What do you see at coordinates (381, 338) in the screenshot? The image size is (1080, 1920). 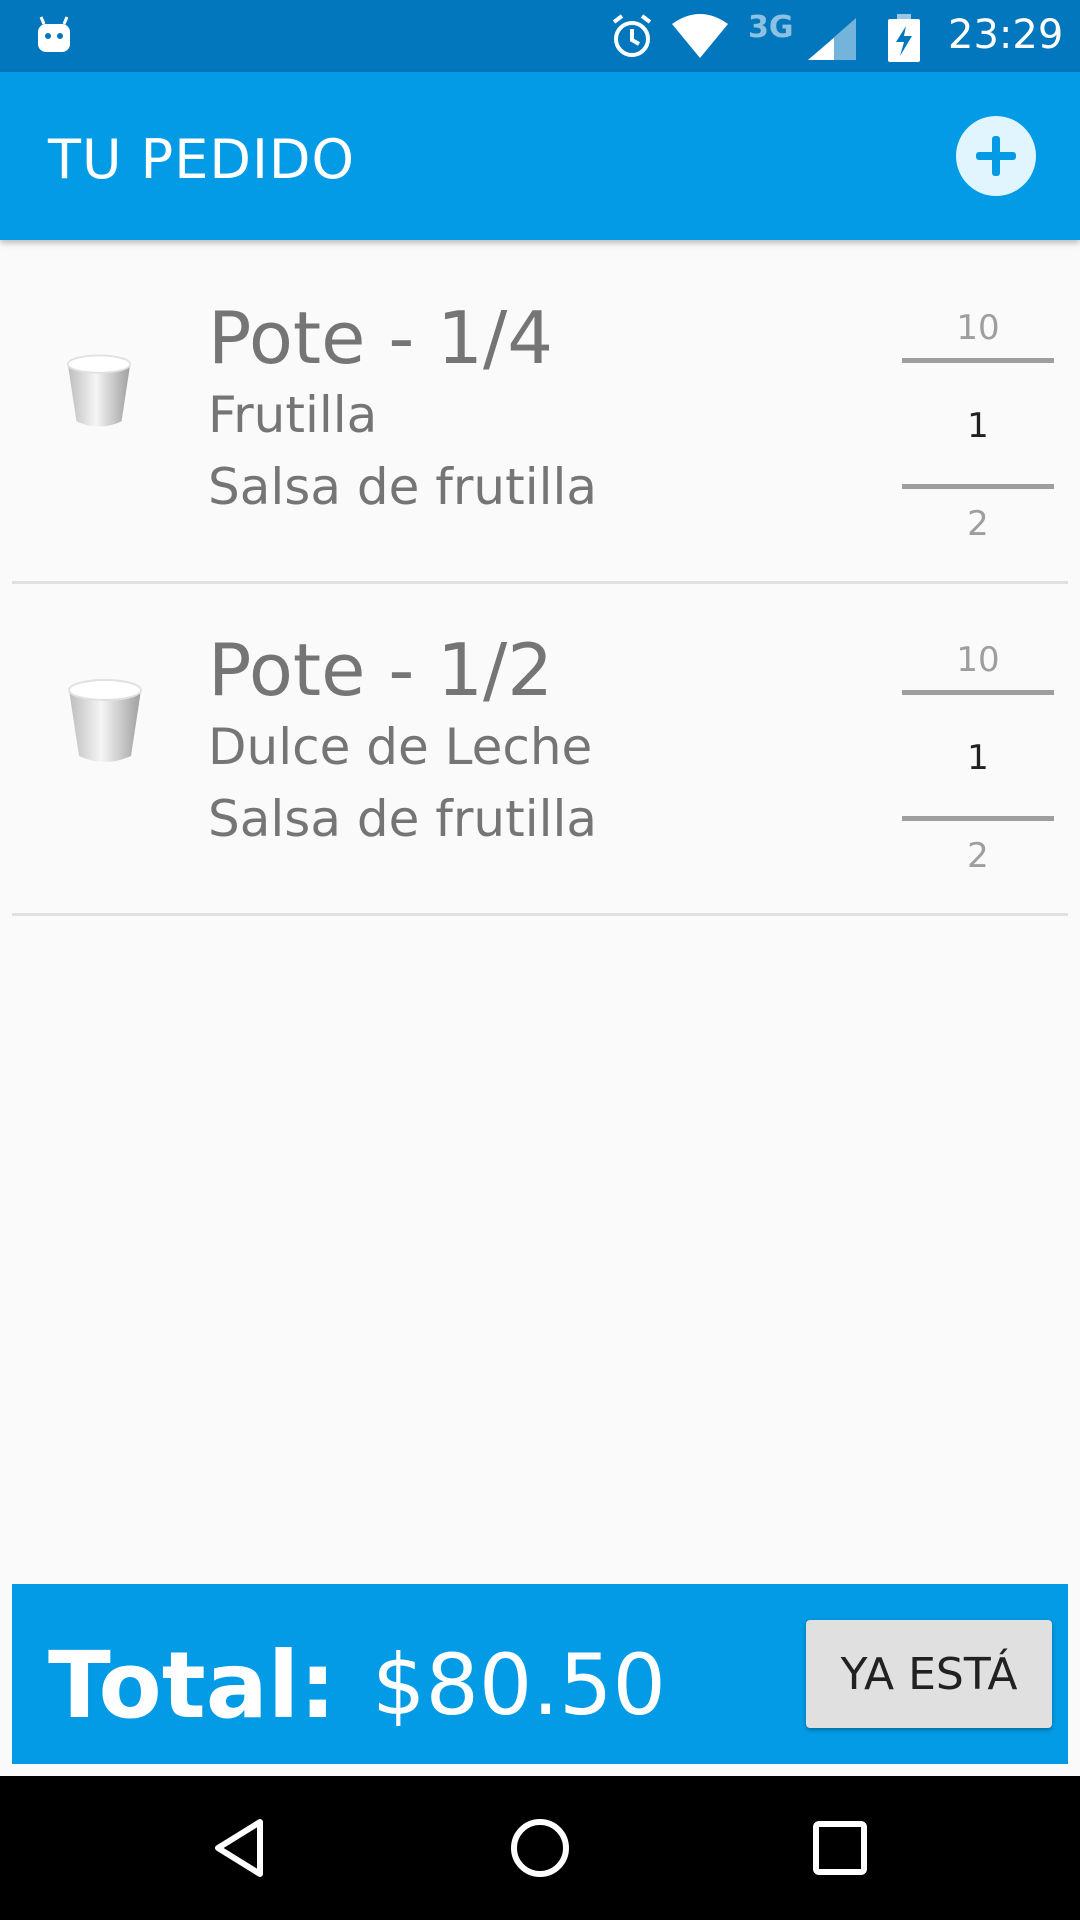 I see `item-name: Pote - 1/4` at bounding box center [381, 338].